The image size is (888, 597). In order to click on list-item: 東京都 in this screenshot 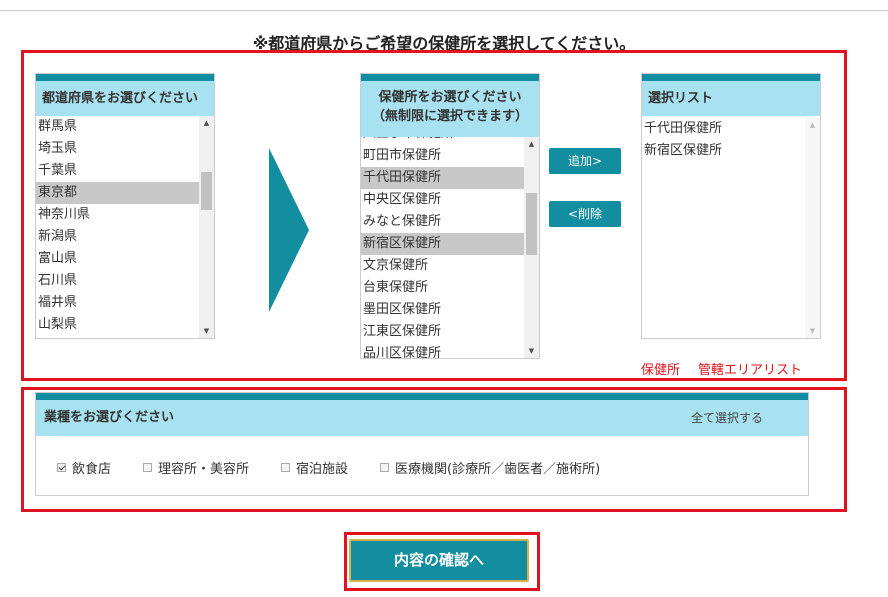, I will do `click(117, 193)`.